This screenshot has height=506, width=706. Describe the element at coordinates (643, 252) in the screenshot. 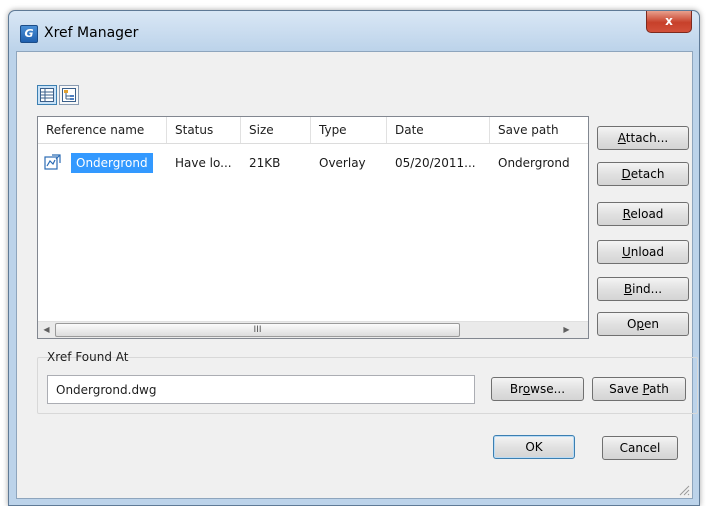

I see `unload-button: Unload` at that location.